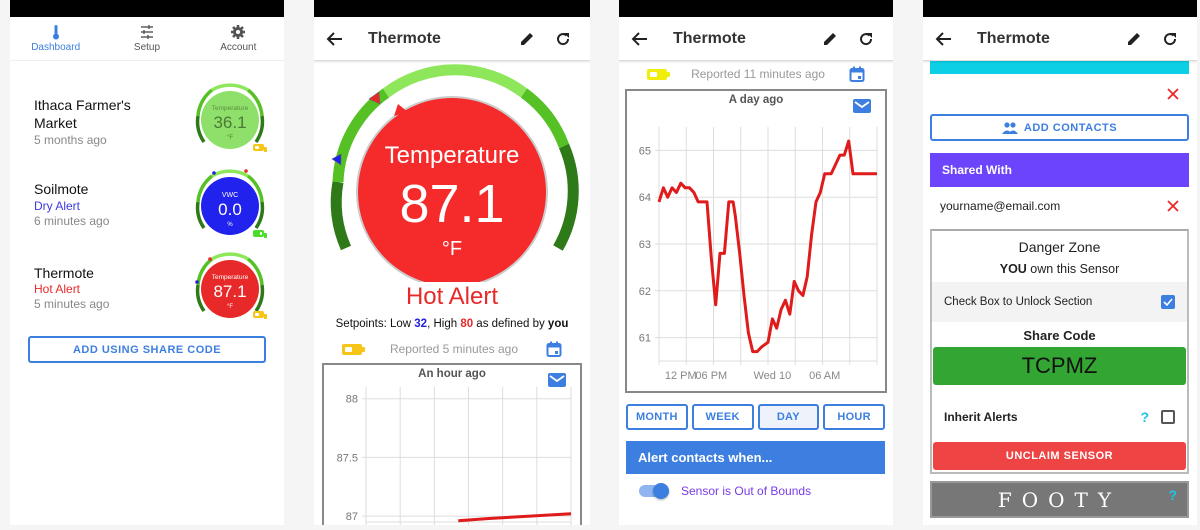  I want to click on y-tick-label: 87.5, so click(347, 458).